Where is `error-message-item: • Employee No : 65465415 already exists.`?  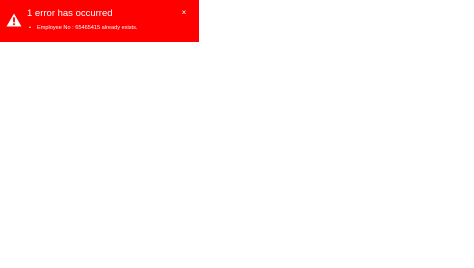
error-message-item: • Employee No : 65465415 already exists. is located at coordinates (82, 28).